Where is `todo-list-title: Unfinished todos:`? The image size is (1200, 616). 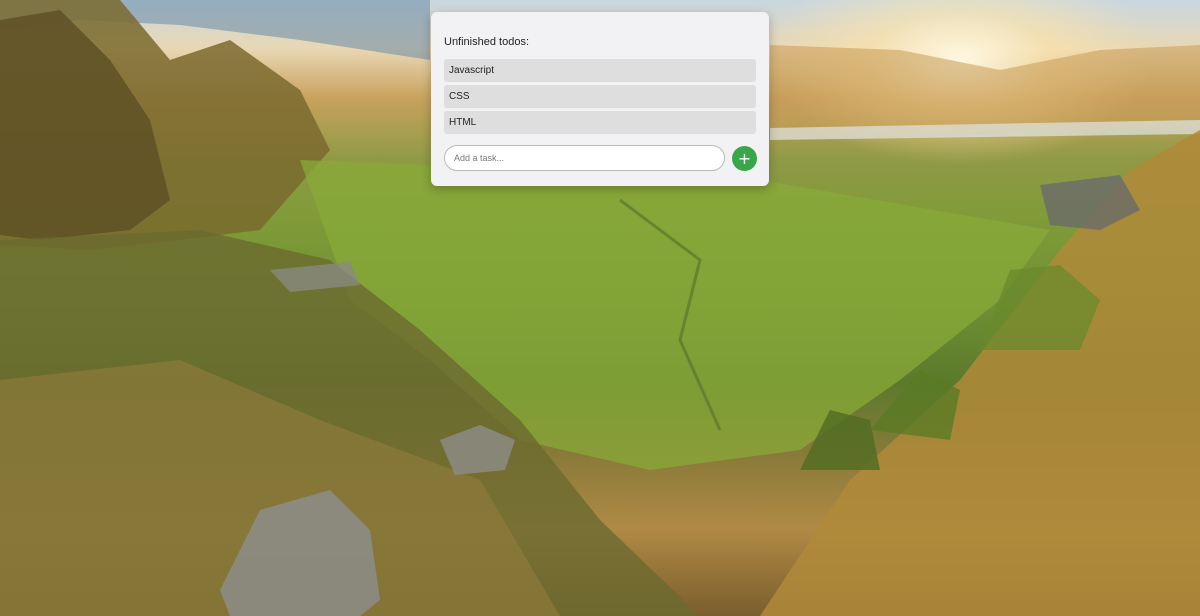
todo-list-title: Unfinished todos: is located at coordinates (486, 42).